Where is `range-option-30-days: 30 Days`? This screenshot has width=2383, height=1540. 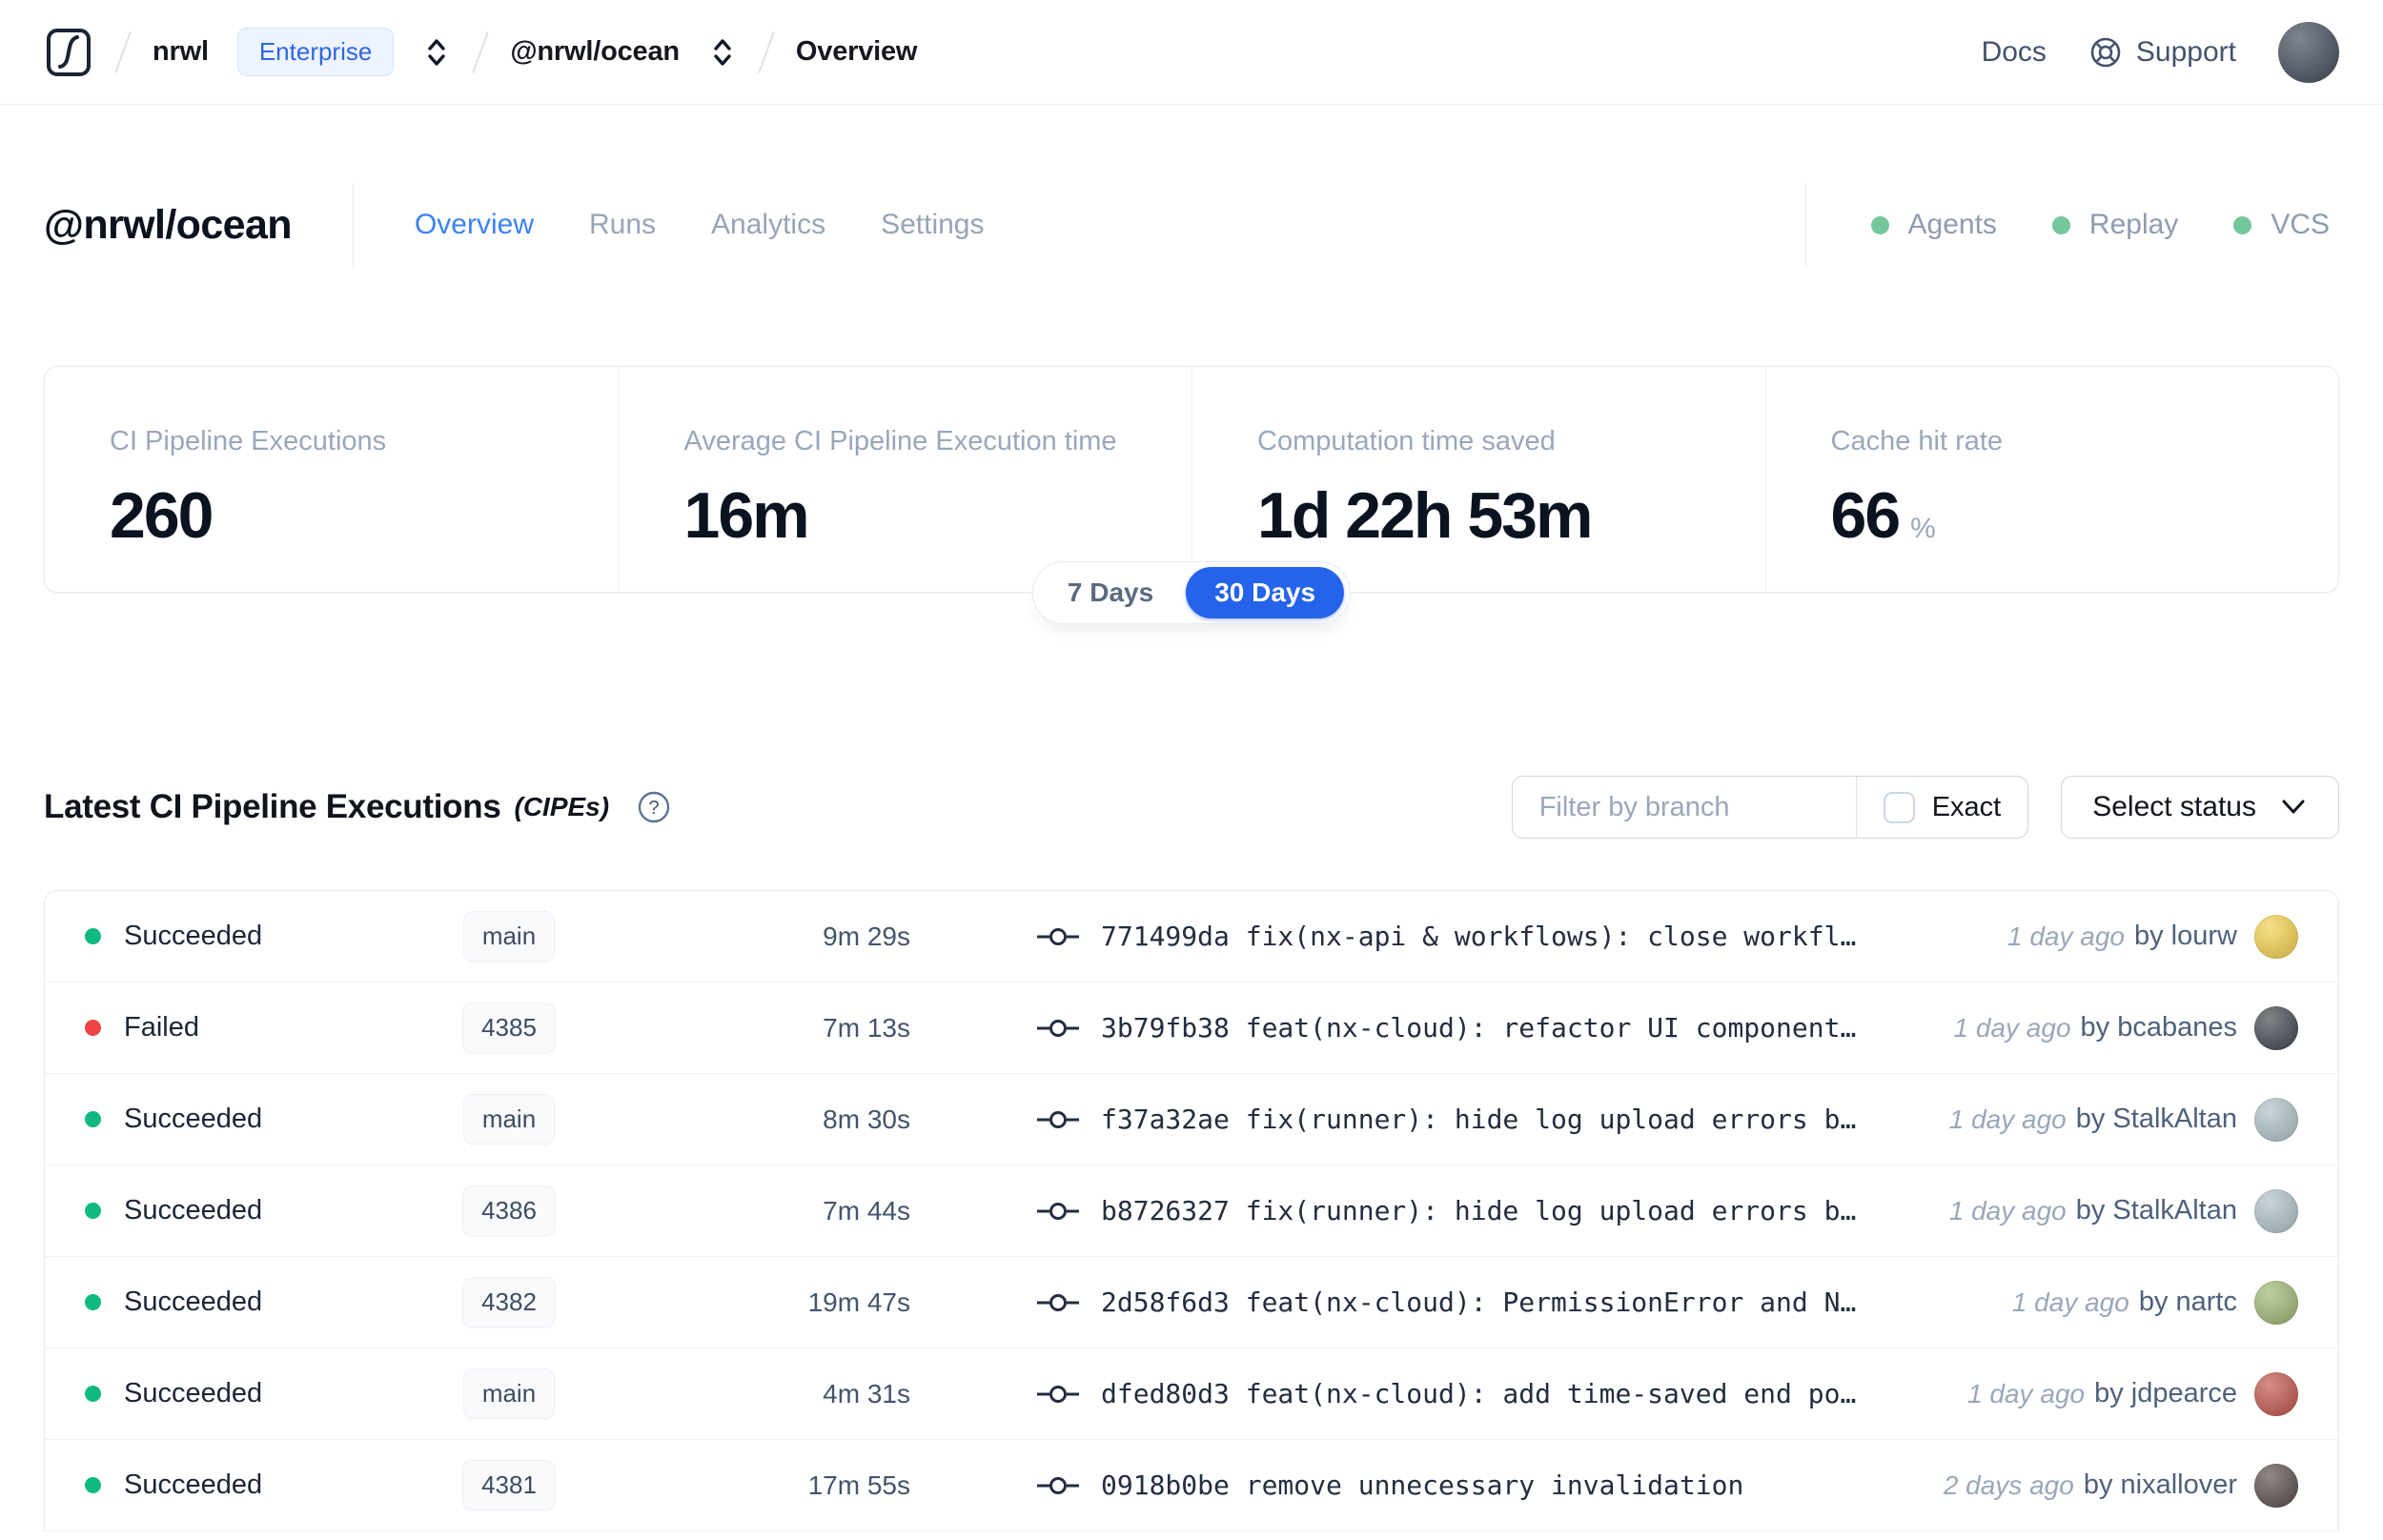 range-option-30-days: 30 Days is located at coordinates (1266, 592).